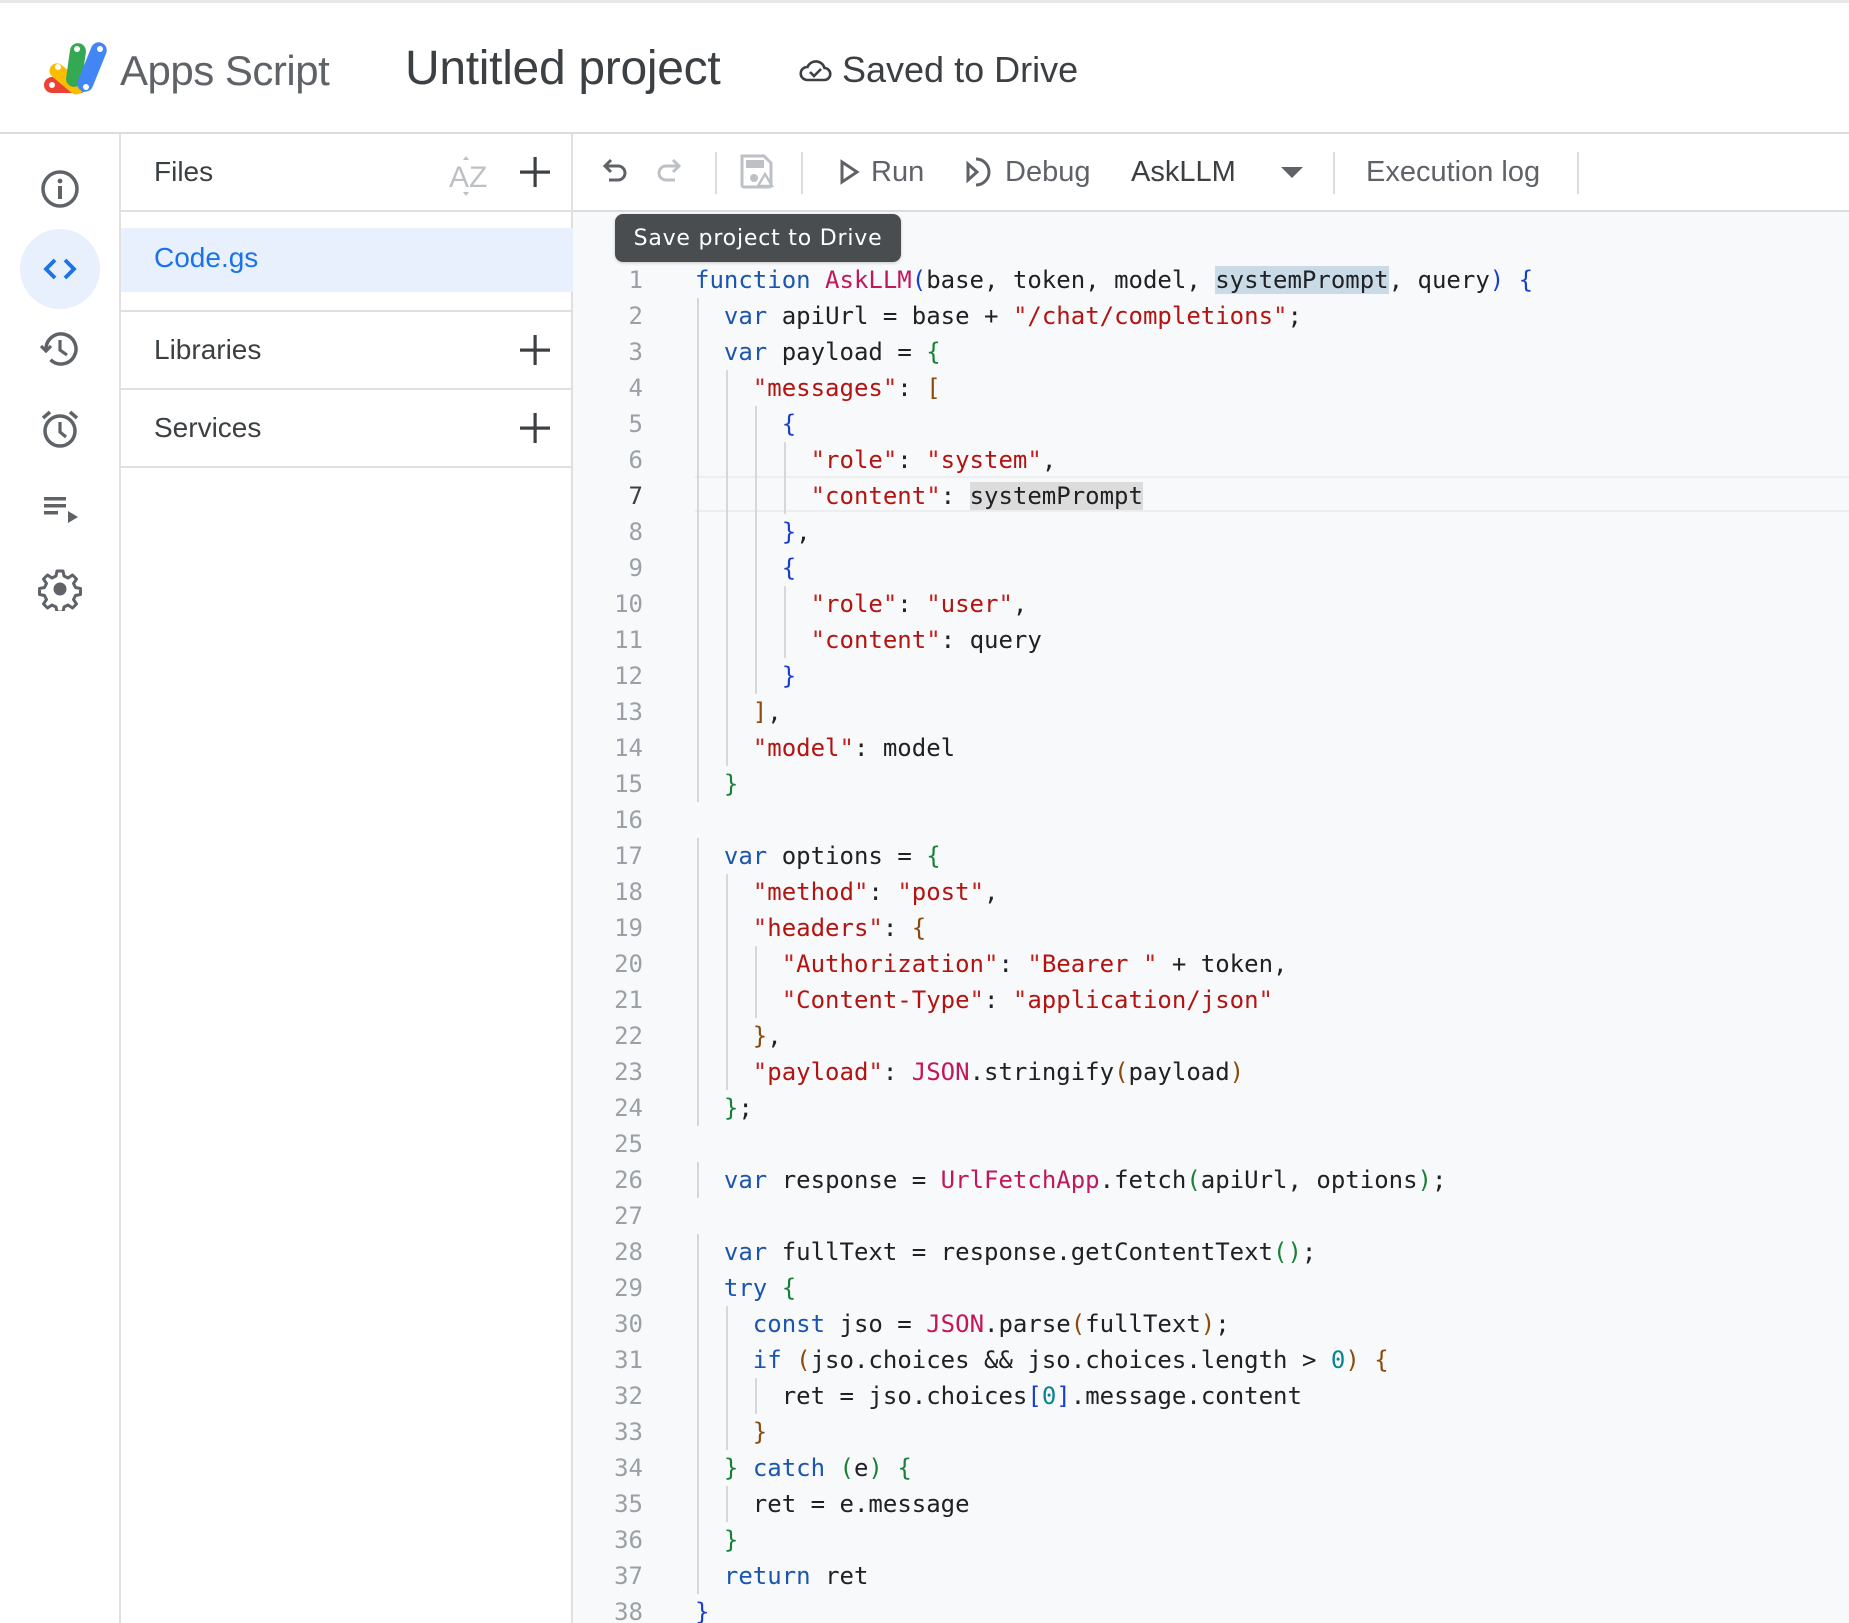  I want to click on undo-button, so click(614, 172).